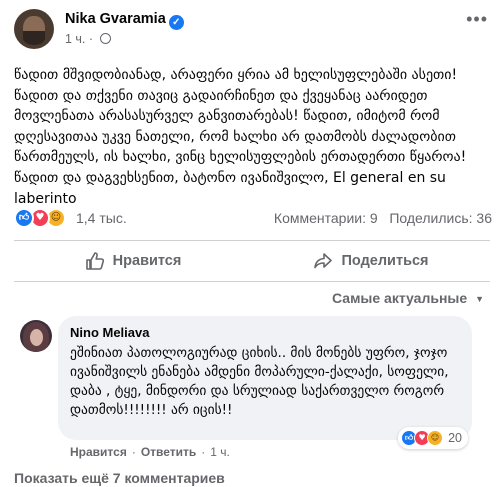 Image resolution: width=504 pixels, height=487 pixels. What do you see at coordinates (147, 261) in the screenshot?
I see `like-button-label: Нравится` at bounding box center [147, 261].